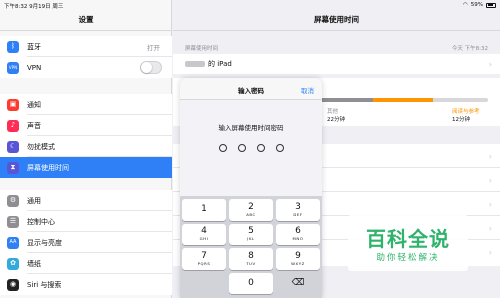 This screenshot has height=298, width=500. What do you see at coordinates (153, 47) in the screenshot?
I see `bluetooth-status: 打开` at bounding box center [153, 47].